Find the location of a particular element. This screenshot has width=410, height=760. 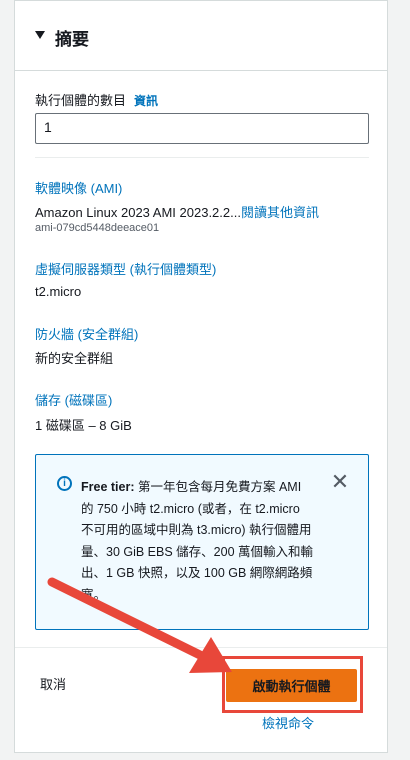

info-icon: i is located at coordinates (64, 483).